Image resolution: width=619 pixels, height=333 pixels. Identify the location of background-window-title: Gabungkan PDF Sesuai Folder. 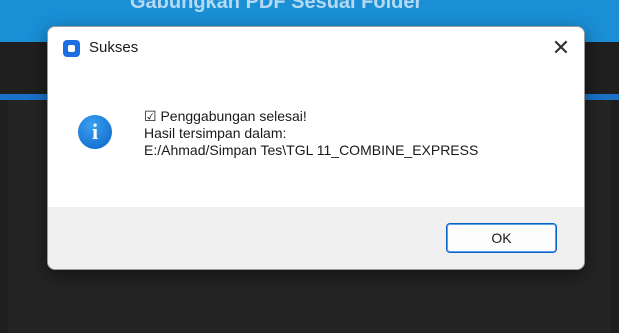
(276, 6).